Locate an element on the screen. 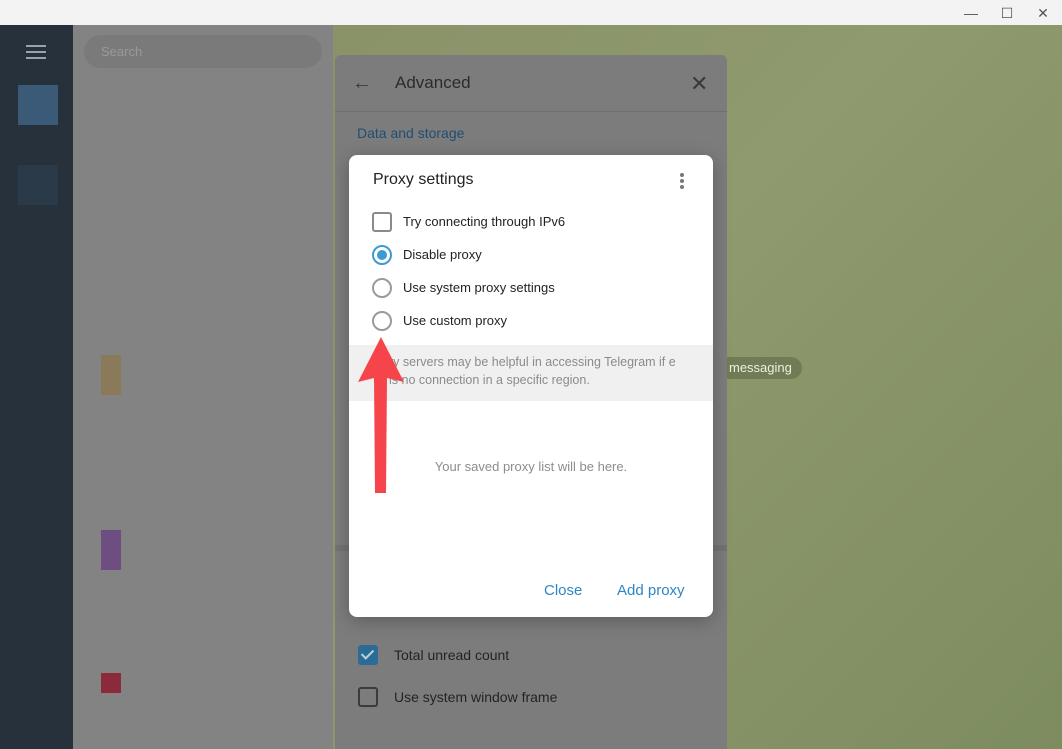 The image size is (1062, 749). annotation-arrow-icon is located at coordinates (381, 415).